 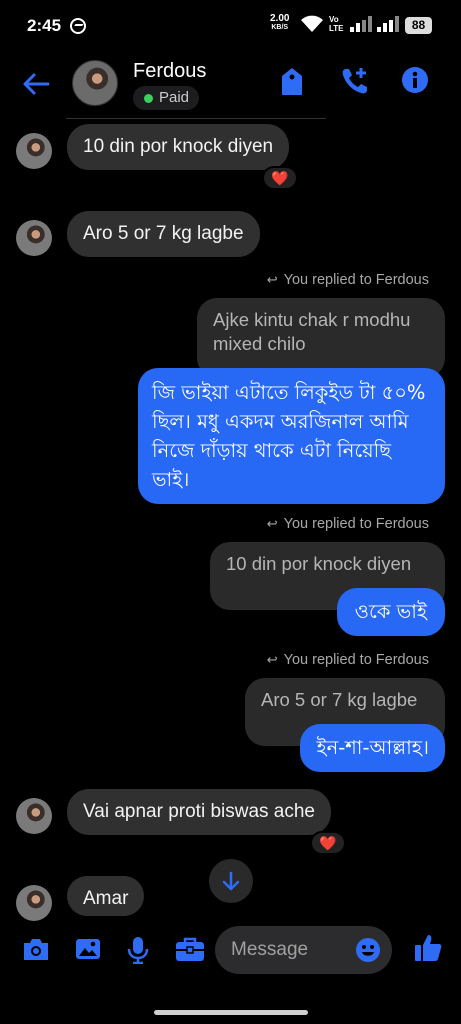 I want to click on status-time: 2:45, so click(x=44, y=25).